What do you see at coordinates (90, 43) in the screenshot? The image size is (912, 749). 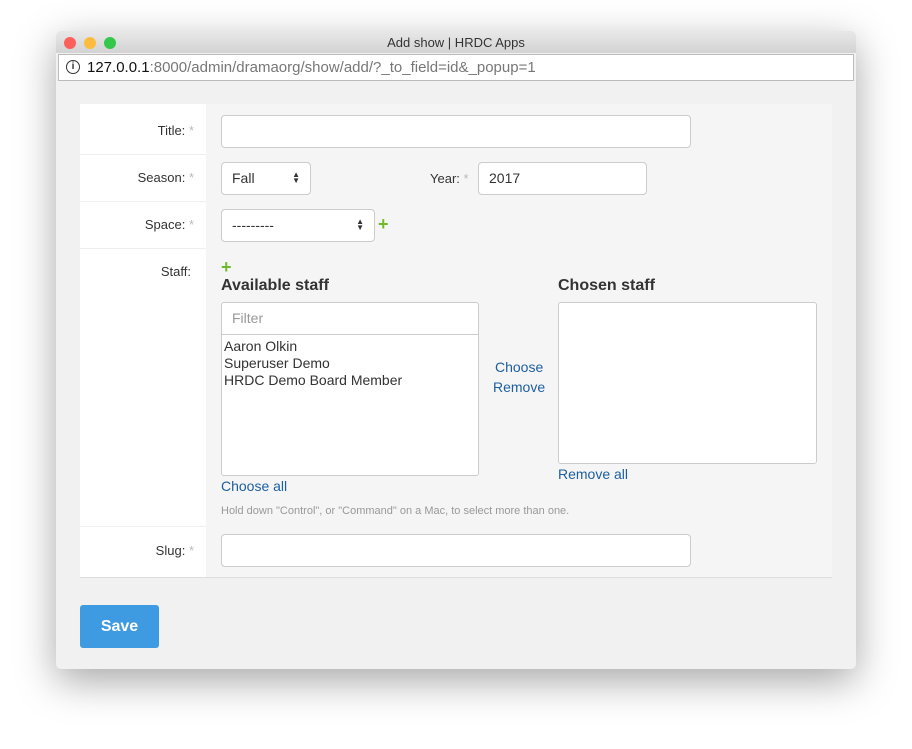 I see `minimize-button` at bounding box center [90, 43].